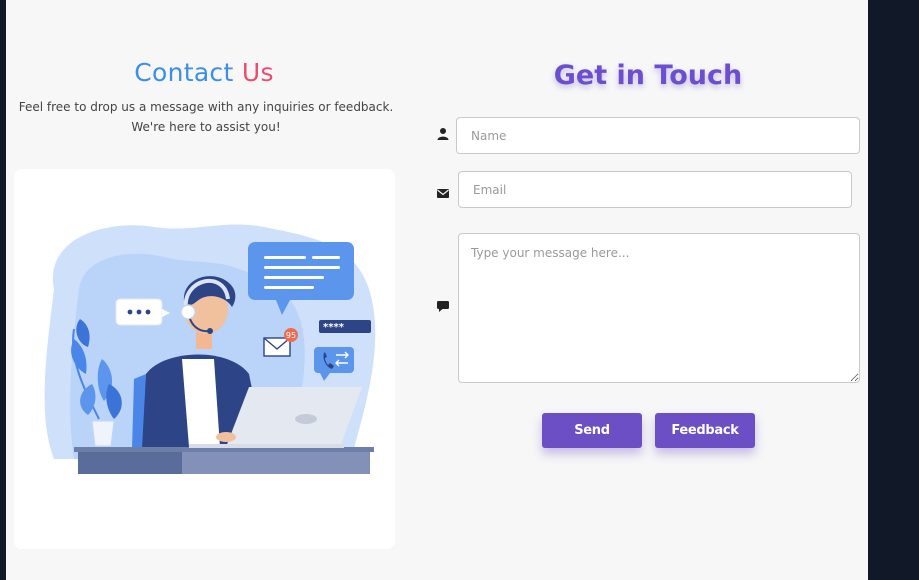 The image size is (919, 580). What do you see at coordinates (658, 135) in the screenshot?
I see `name-input` at bounding box center [658, 135].